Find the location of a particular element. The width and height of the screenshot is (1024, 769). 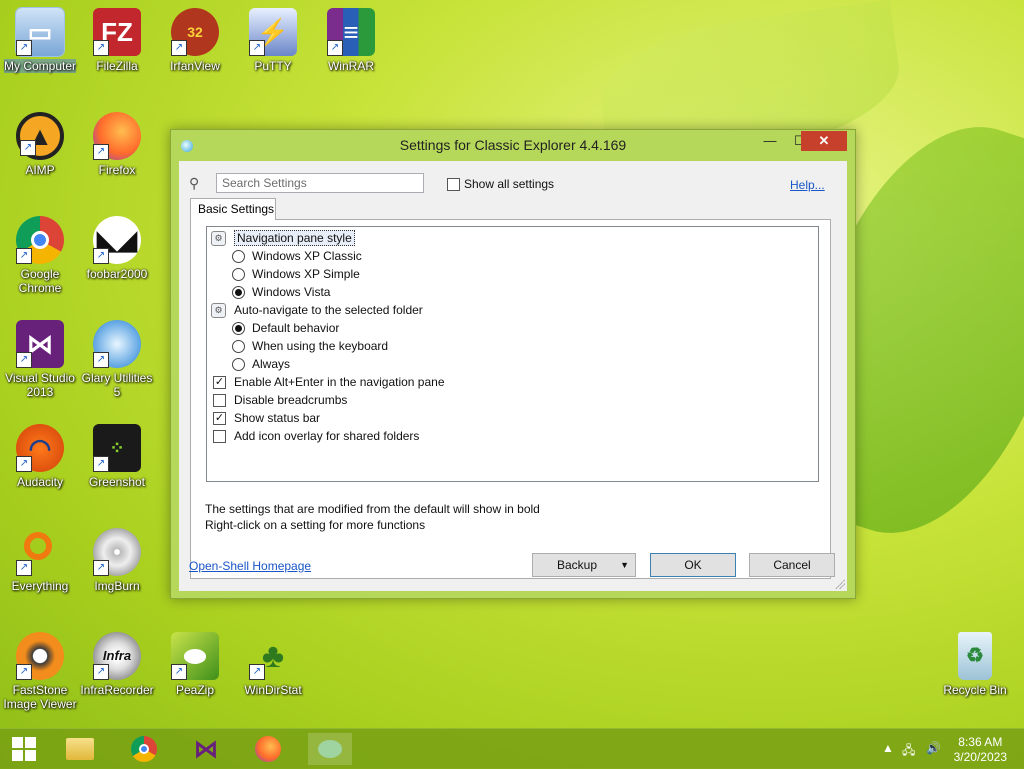

close-icon: ✕ is located at coordinates (824, 140).